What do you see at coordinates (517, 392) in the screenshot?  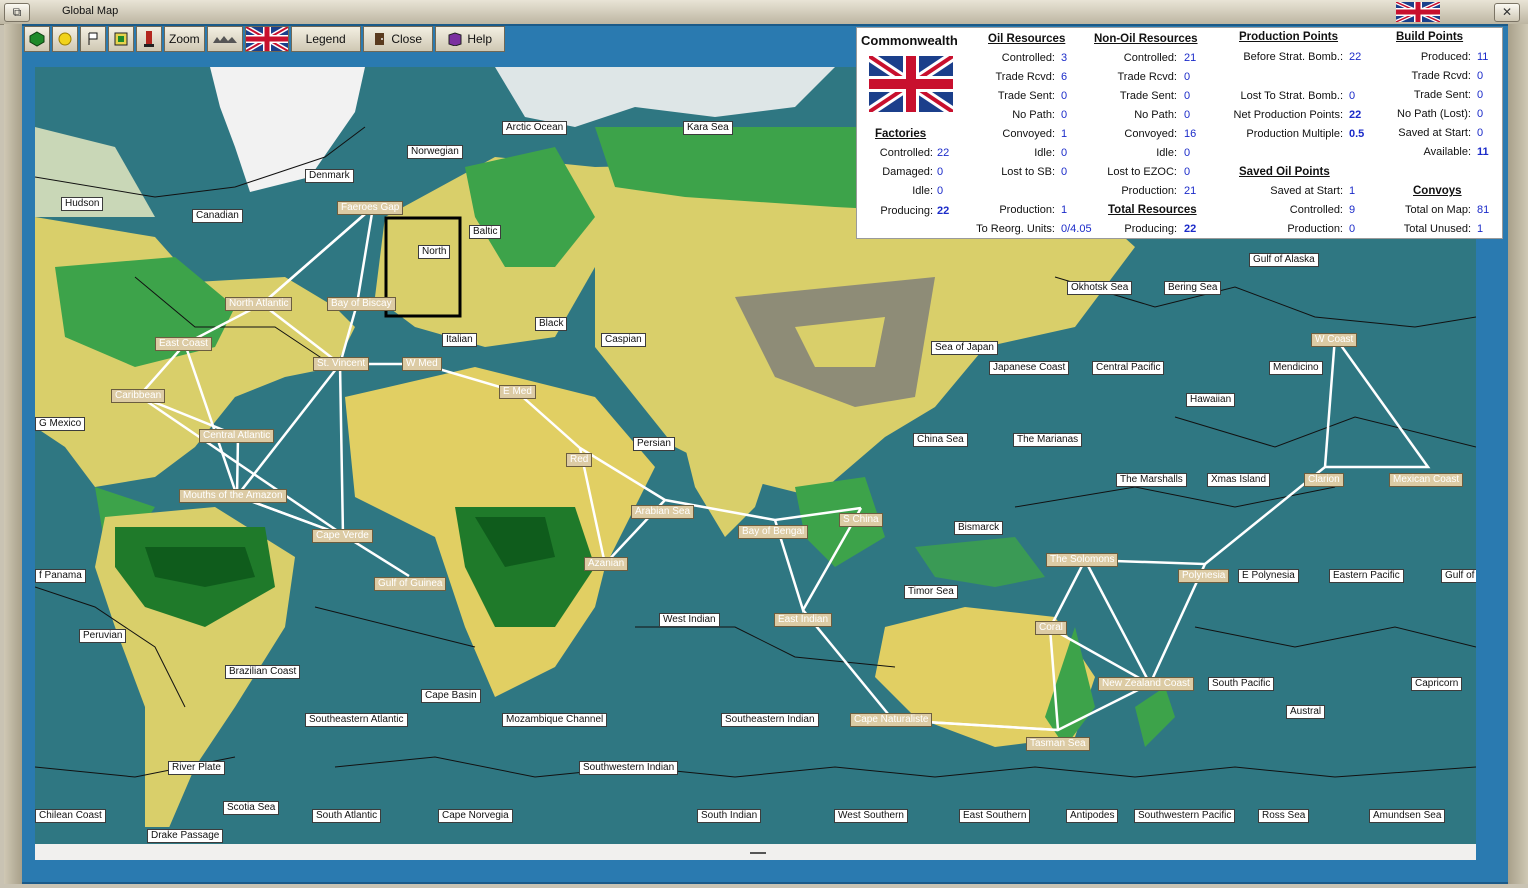 I see `zone-label-e-med: E Med` at bounding box center [517, 392].